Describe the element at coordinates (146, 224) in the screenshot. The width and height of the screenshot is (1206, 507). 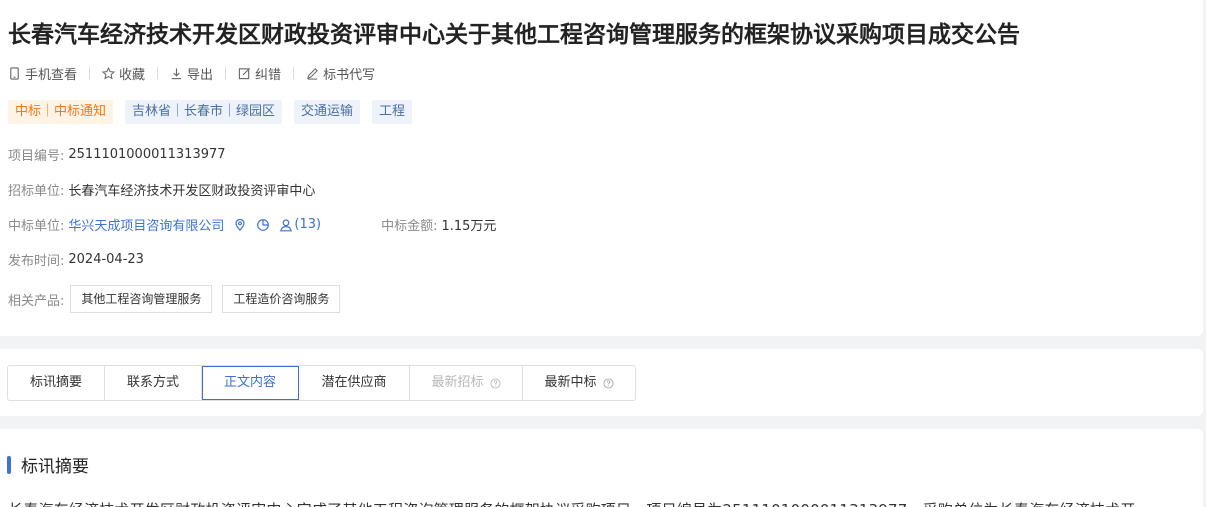
I see `winner-link: 华兴天成项目咨询有限公司` at that location.